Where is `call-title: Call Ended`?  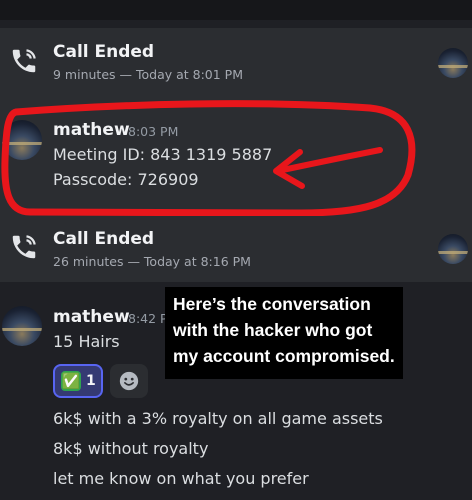 call-title: Call Ended is located at coordinates (104, 239).